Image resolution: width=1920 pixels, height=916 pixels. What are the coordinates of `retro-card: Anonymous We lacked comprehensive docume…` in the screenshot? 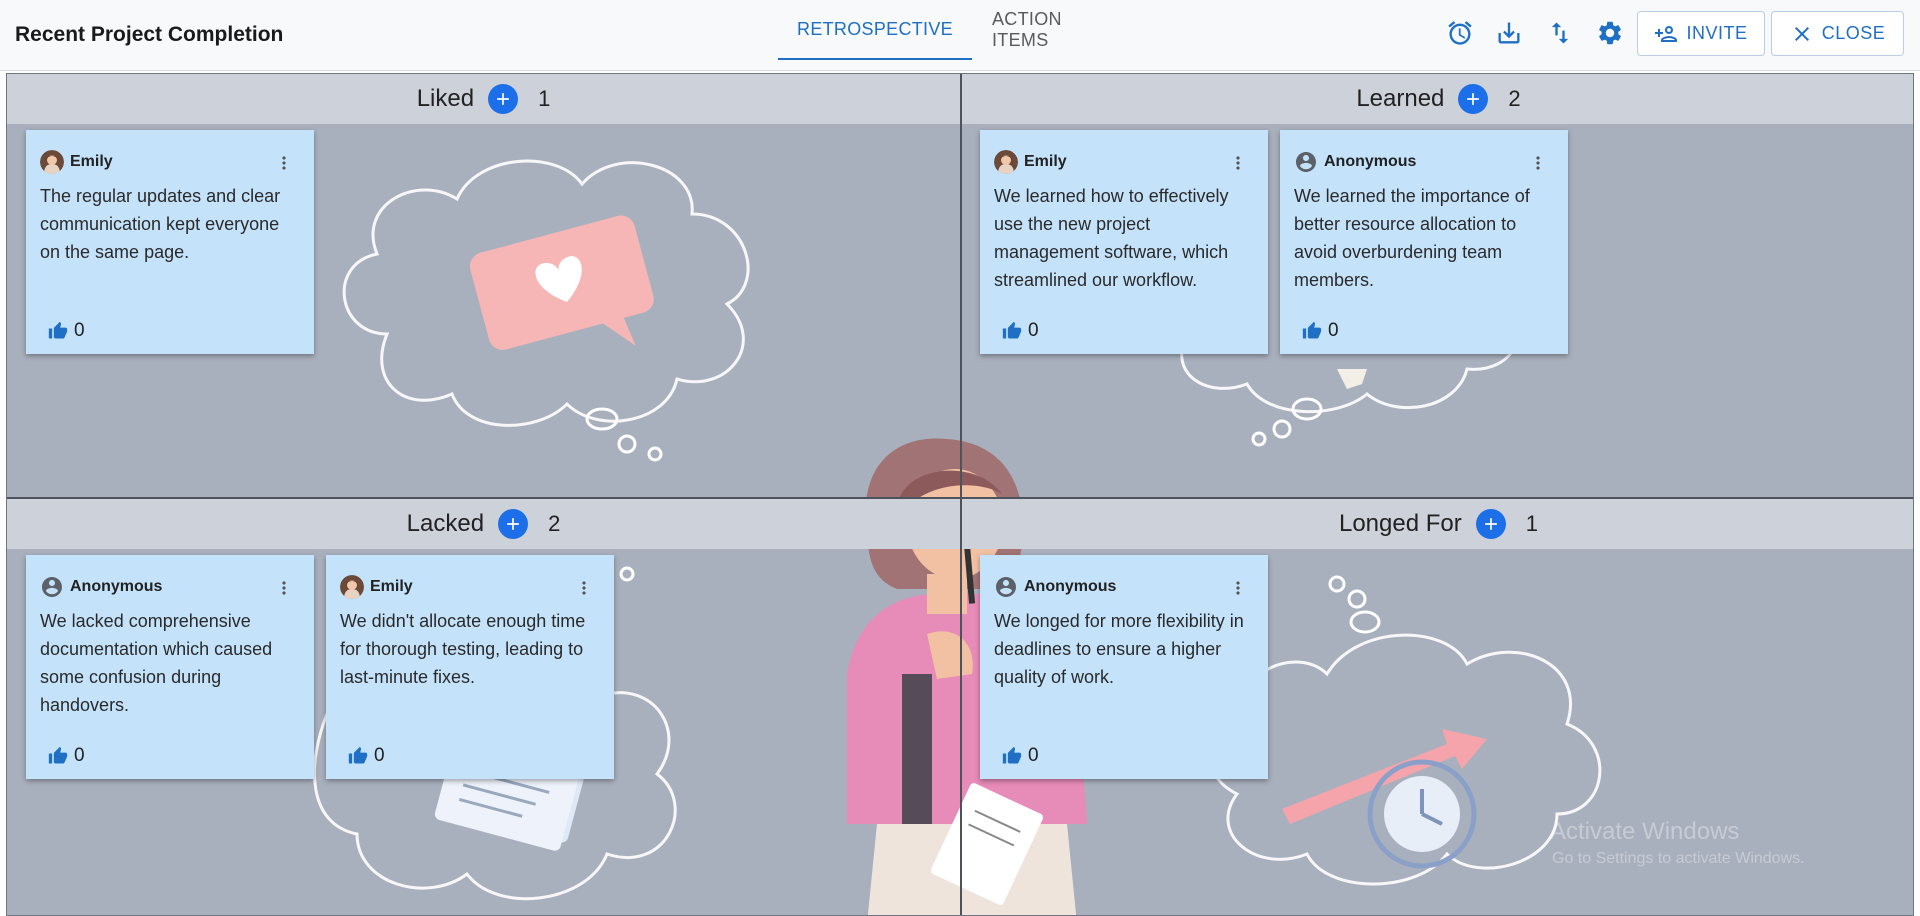 It's located at (170, 667).